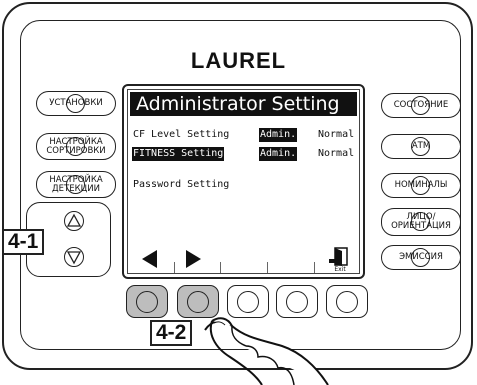 The height and width of the screenshot is (385, 477). Describe the element at coordinates (338, 256) in the screenshot. I see `exit-door-icon` at that location.